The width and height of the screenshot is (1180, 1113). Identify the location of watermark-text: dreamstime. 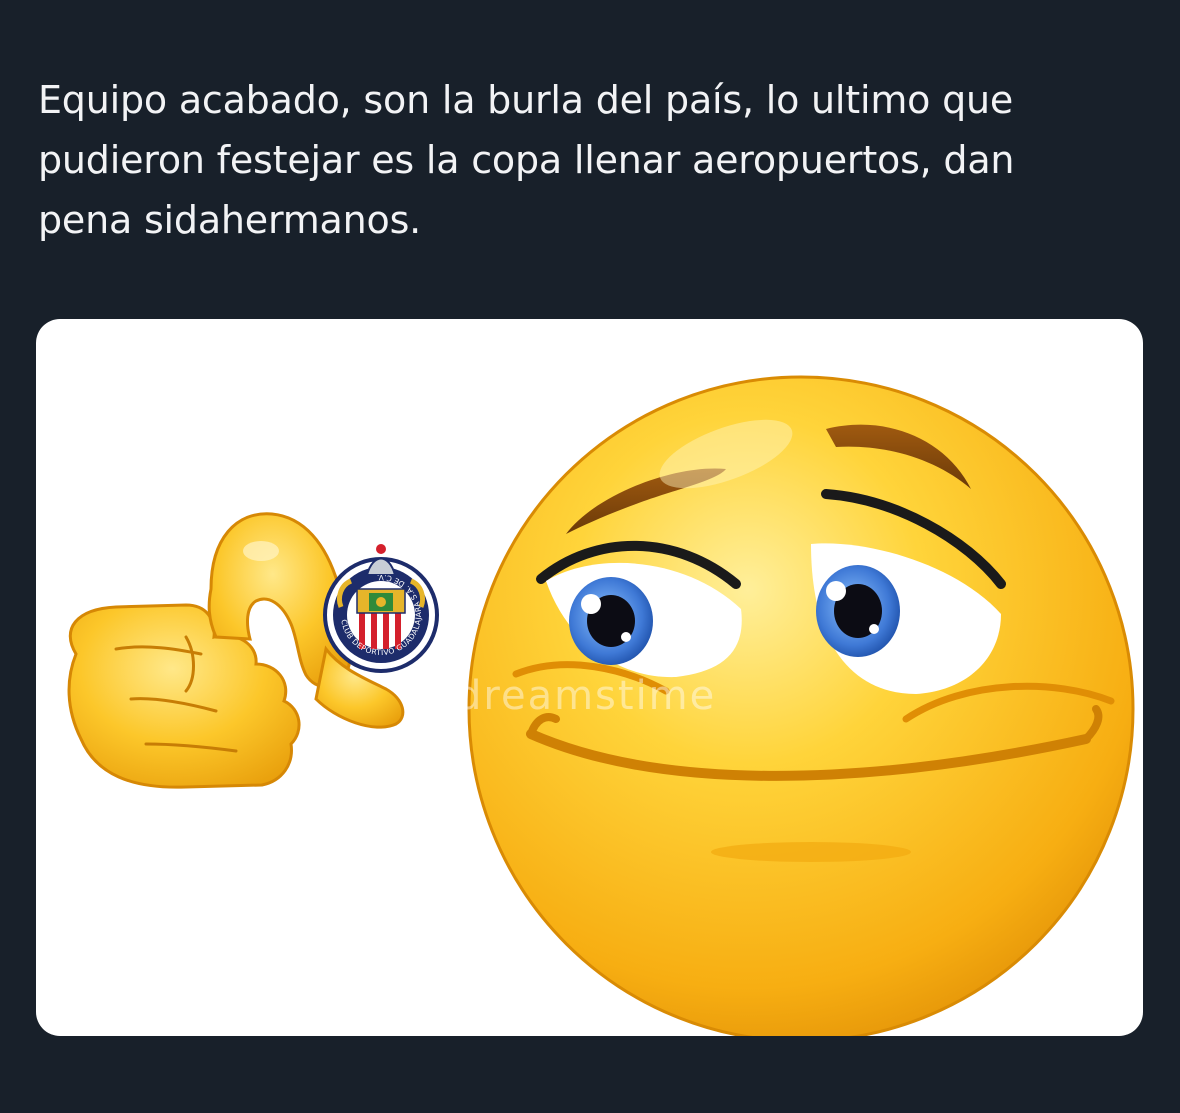
(586, 696).